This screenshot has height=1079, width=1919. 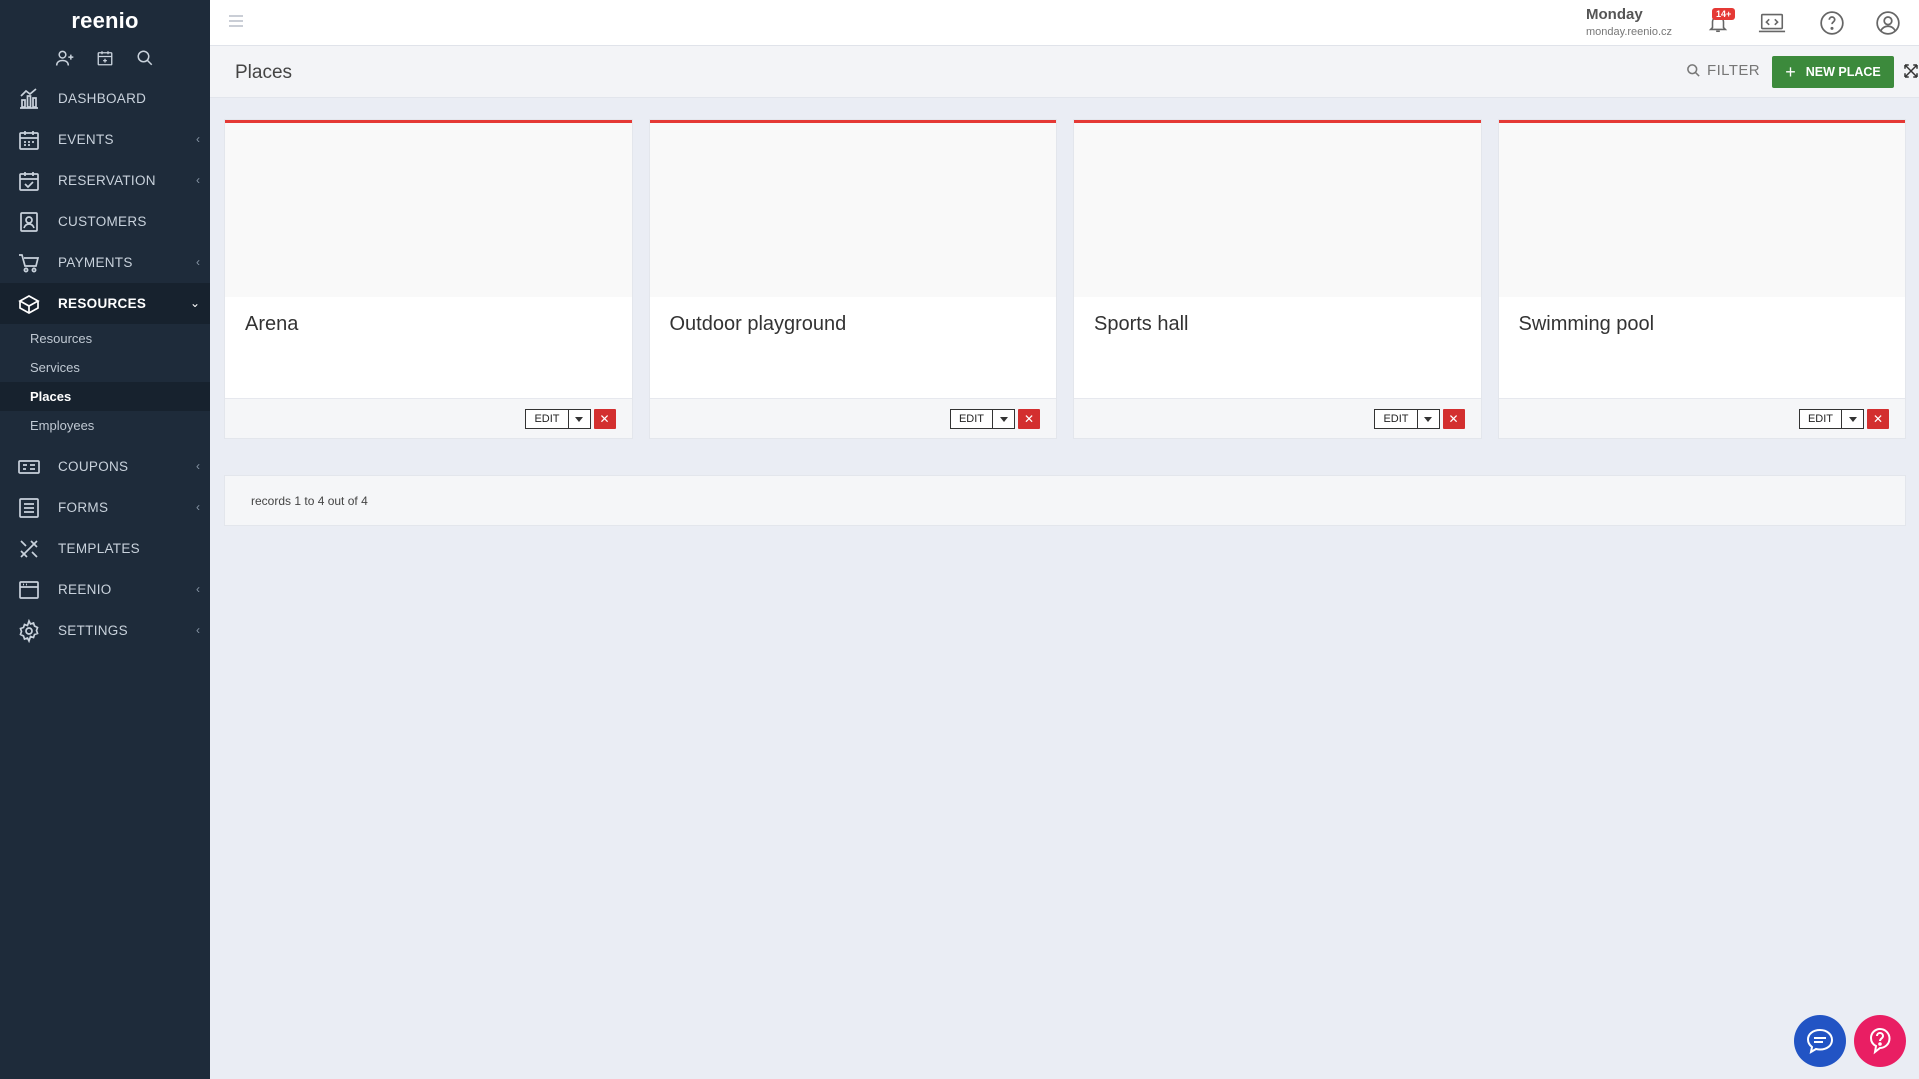 What do you see at coordinates (65, 58) in the screenshot?
I see `add-user-icon` at bounding box center [65, 58].